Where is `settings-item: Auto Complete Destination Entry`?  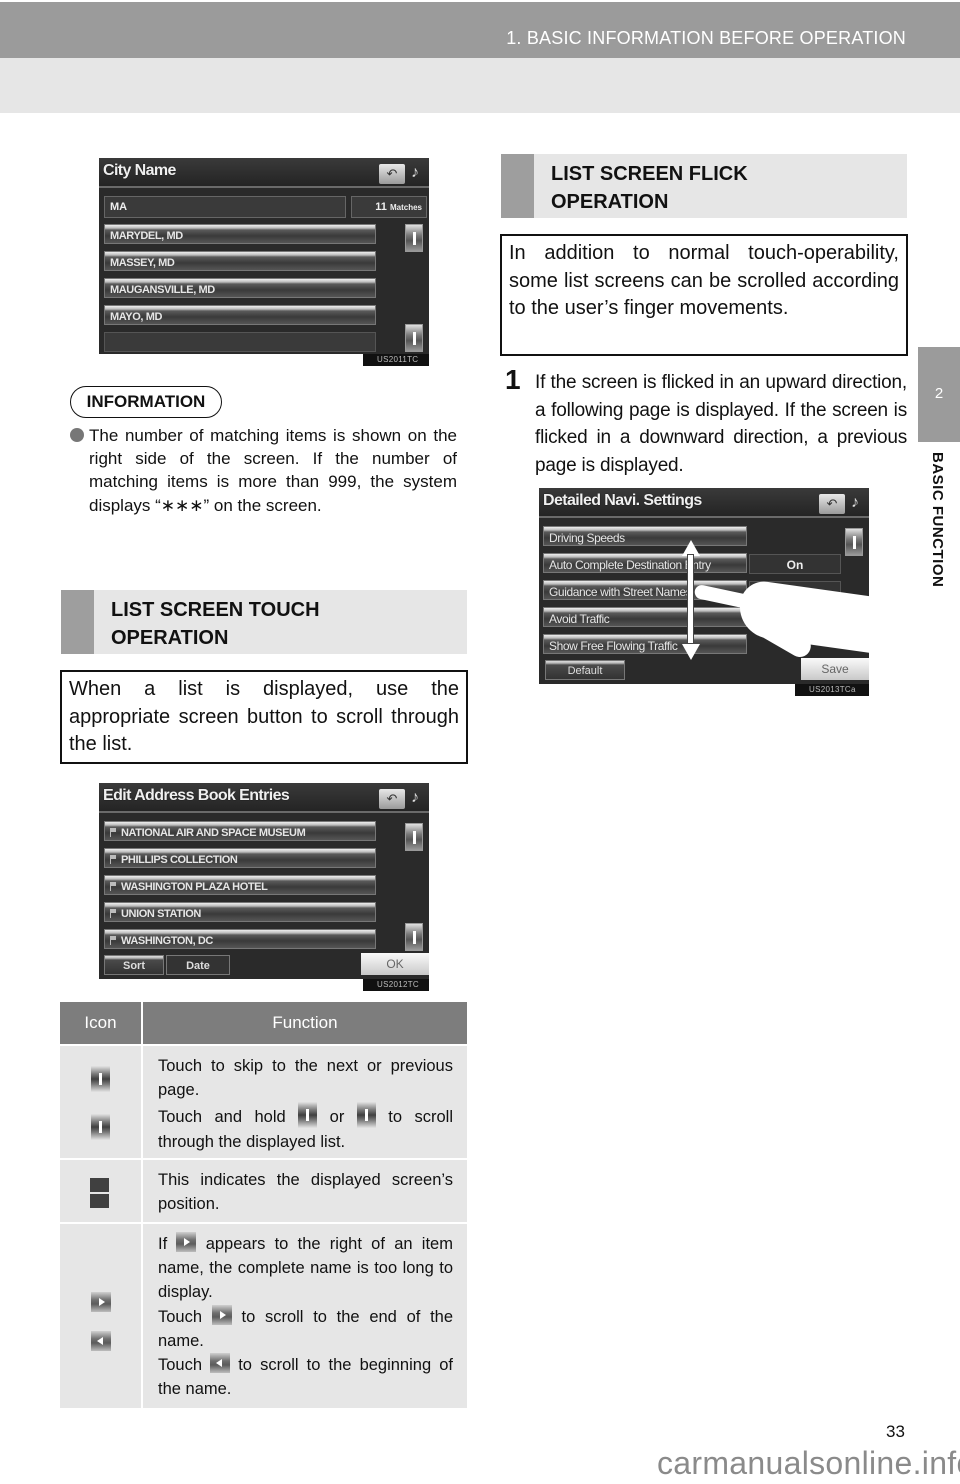 settings-item: Auto Complete Destination Entry is located at coordinates (645, 563).